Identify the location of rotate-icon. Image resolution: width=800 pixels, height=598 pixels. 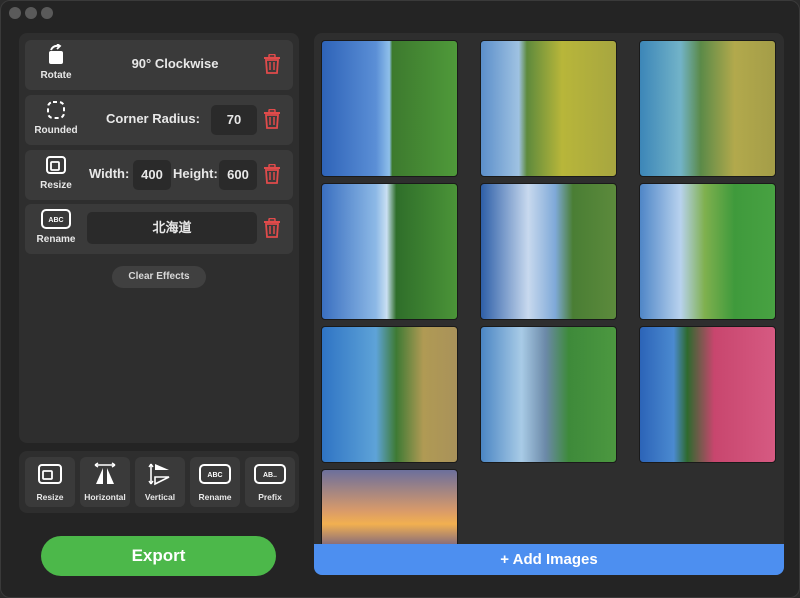
(56, 54).